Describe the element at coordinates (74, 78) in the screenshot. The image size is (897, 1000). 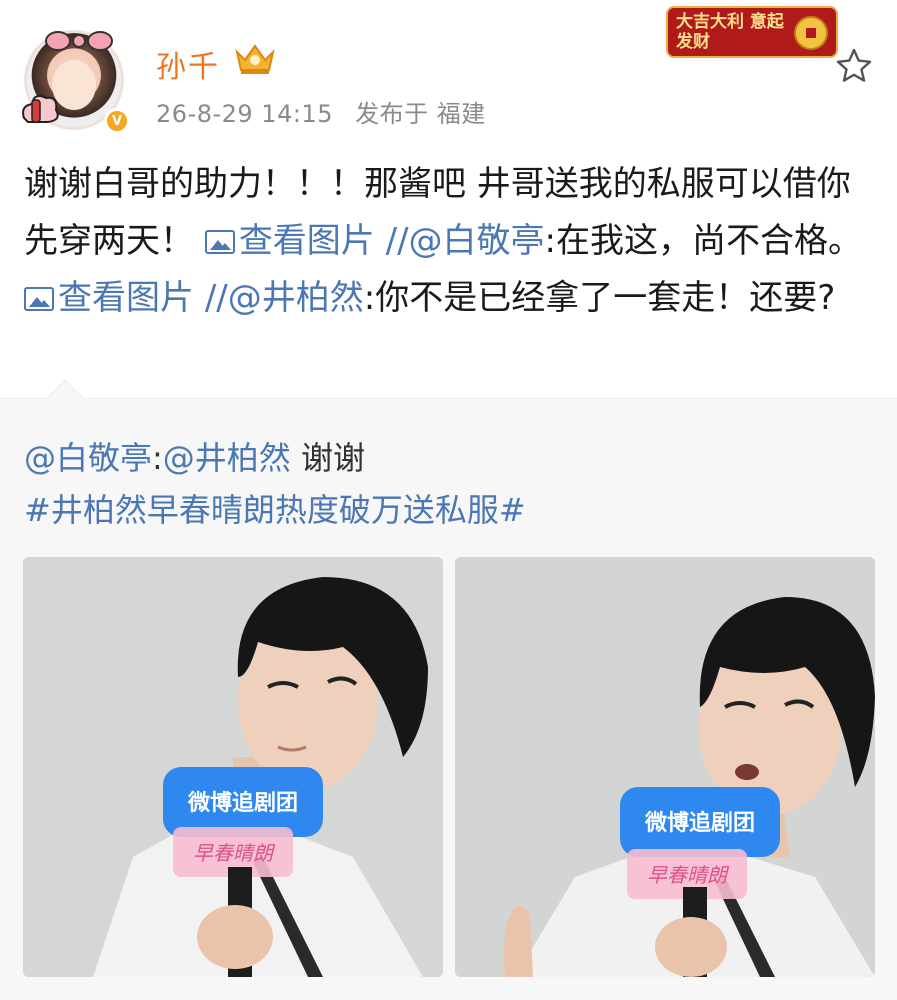
I see `avatar: V` at that location.